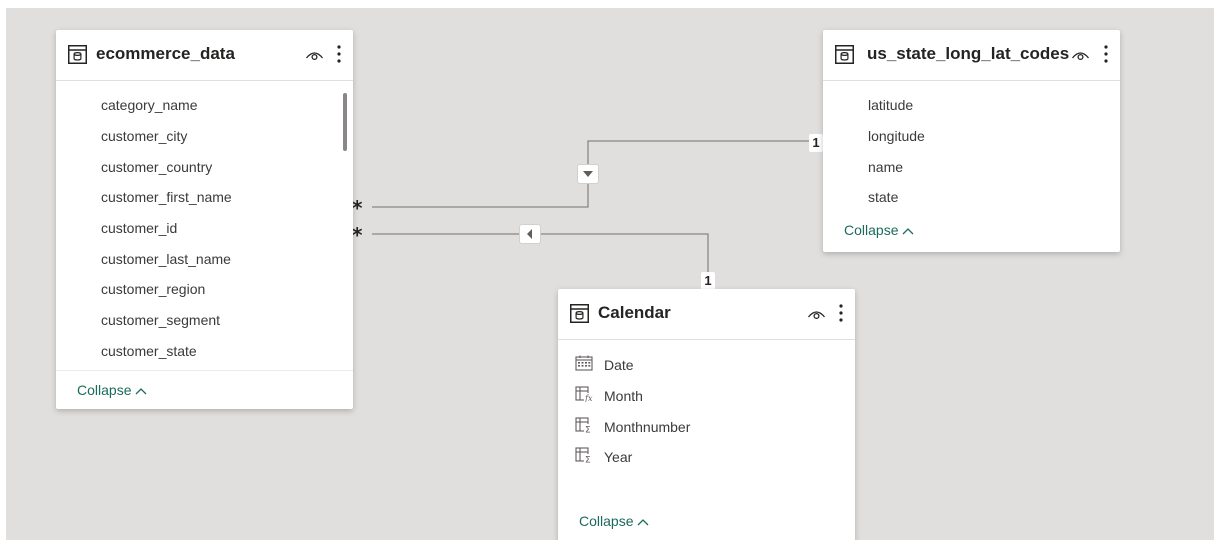  I want to click on filter-direction-badge-calendar, so click(530, 234).